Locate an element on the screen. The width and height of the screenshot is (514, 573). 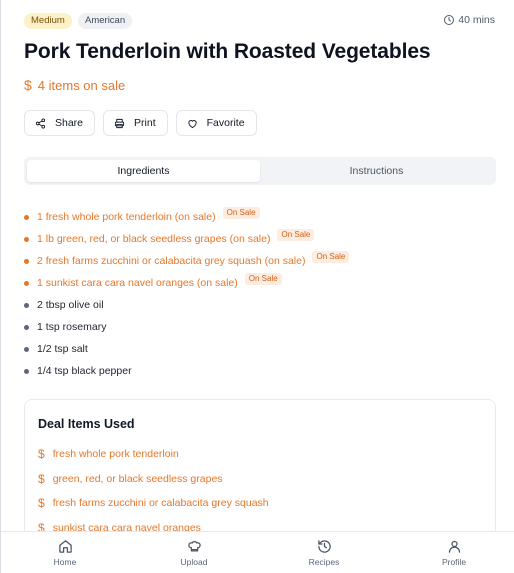
cook-time: 40 mins is located at coordinates (469, 20).